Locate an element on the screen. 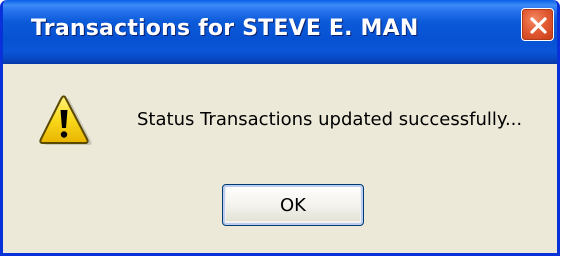 Image resolution: width=568 pixels, height=256 pixels. ok-button: OK is located at coordinates (293, 205).